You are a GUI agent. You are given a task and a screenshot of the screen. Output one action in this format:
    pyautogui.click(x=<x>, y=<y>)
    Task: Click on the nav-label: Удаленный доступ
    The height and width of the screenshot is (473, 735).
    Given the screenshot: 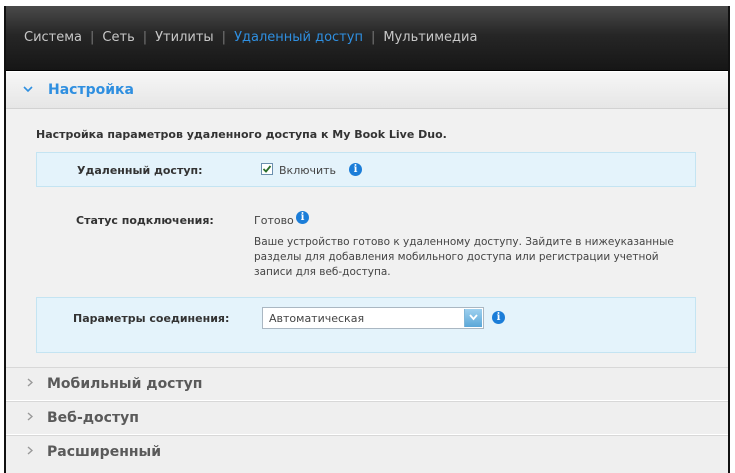 What is the action you would take?
    pyautogui.click(x=298, y=37)
    